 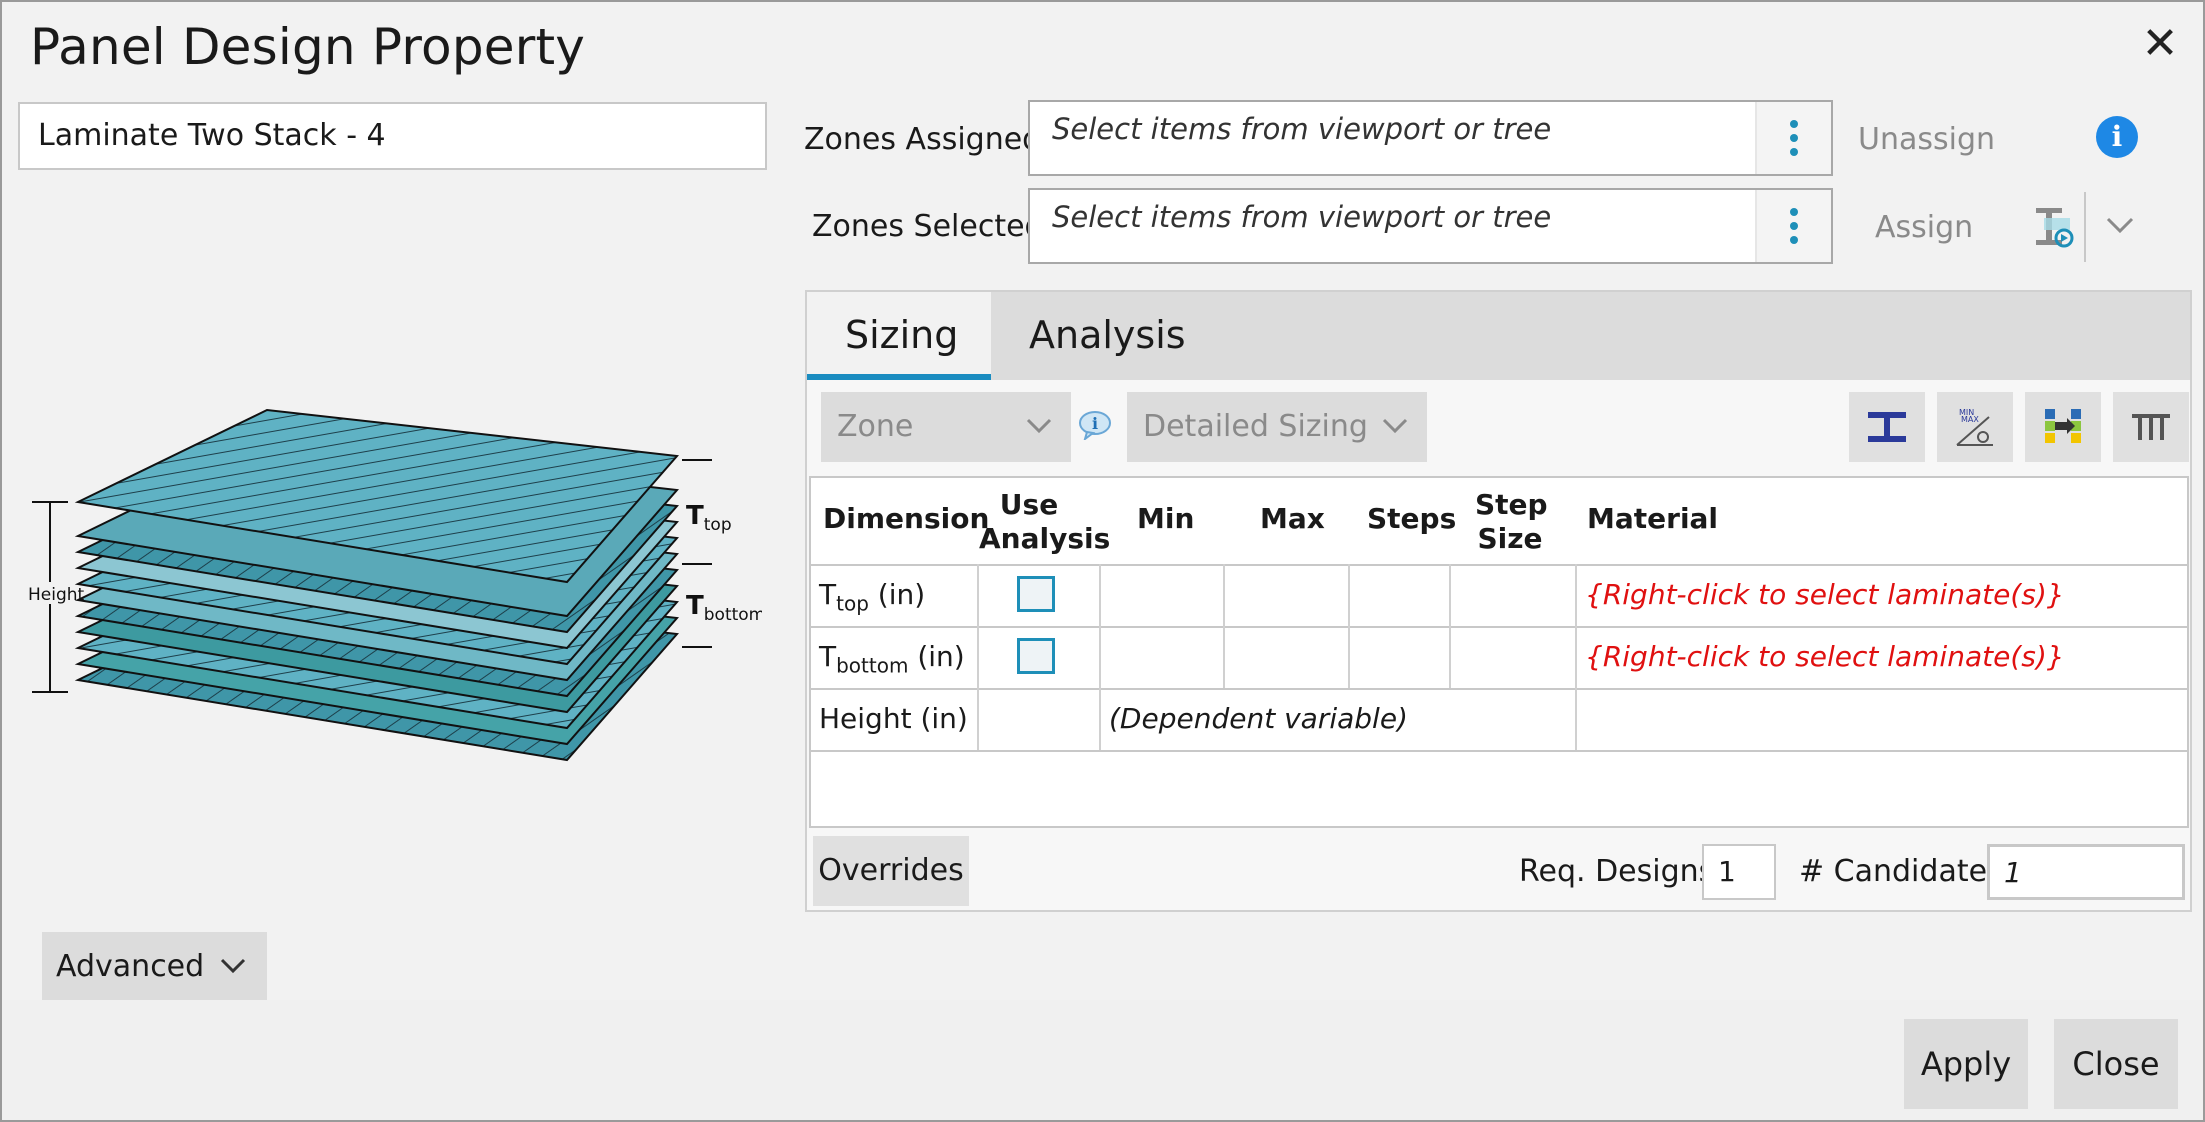 I want to click on tab-sizing: Sizing, so click(x=899, y=336).